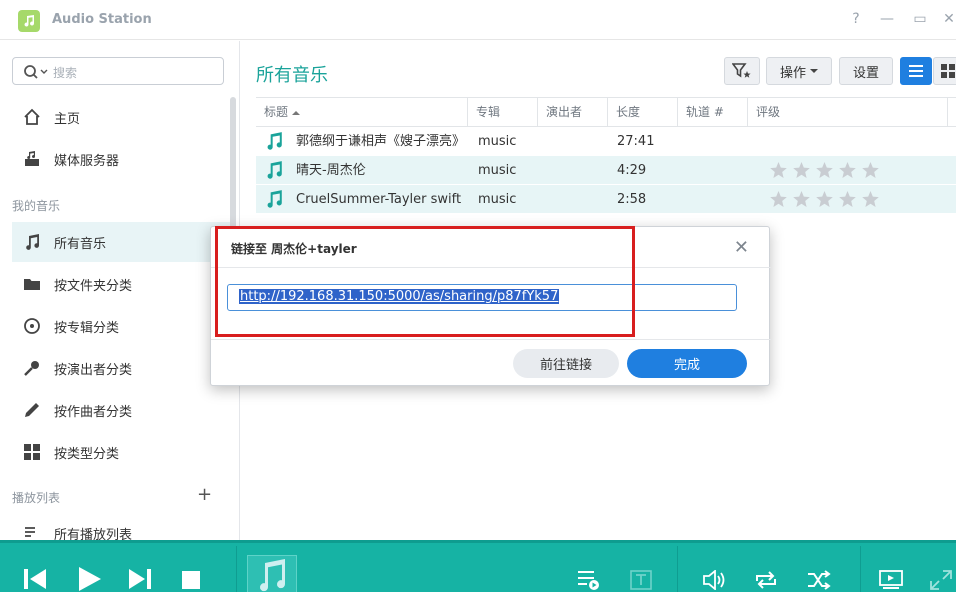  I want to click on play-icon, so click(89, 579).